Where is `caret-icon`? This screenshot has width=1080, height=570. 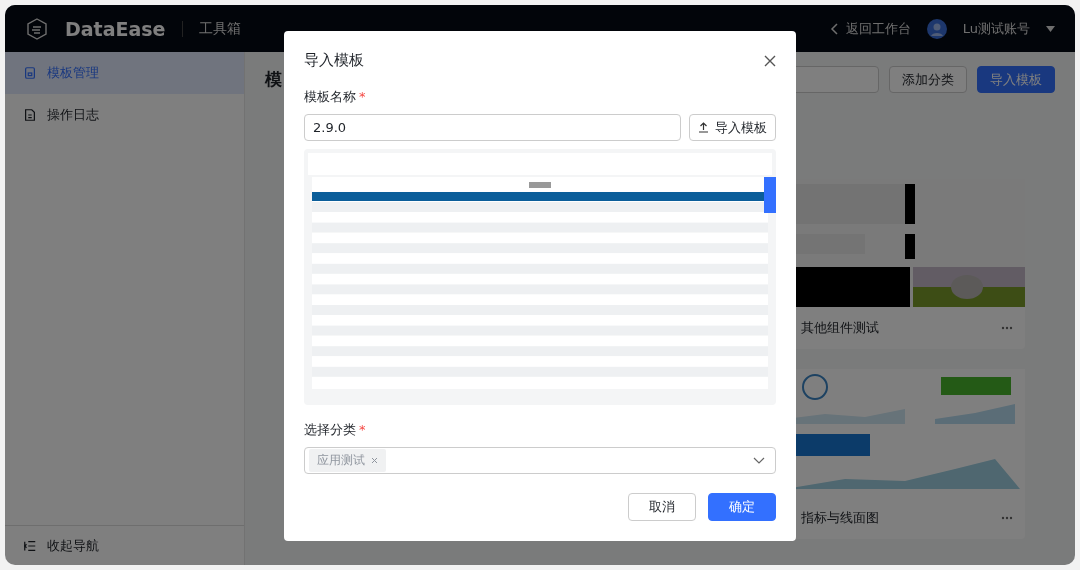 caret-icon is located at coordinates (1050, 28).